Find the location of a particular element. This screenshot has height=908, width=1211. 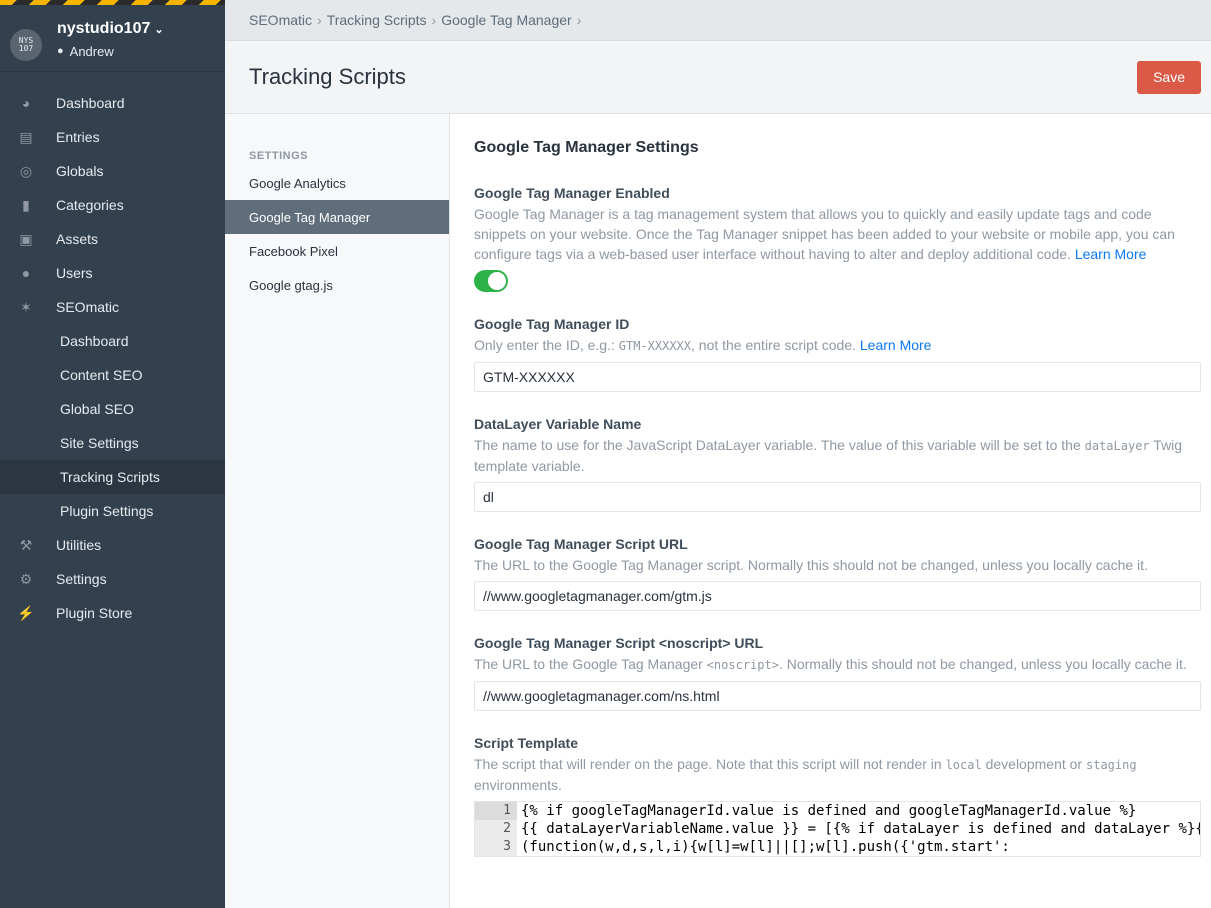

nav-item-assets: ▣ Assets is located at coordinates (112, 239).